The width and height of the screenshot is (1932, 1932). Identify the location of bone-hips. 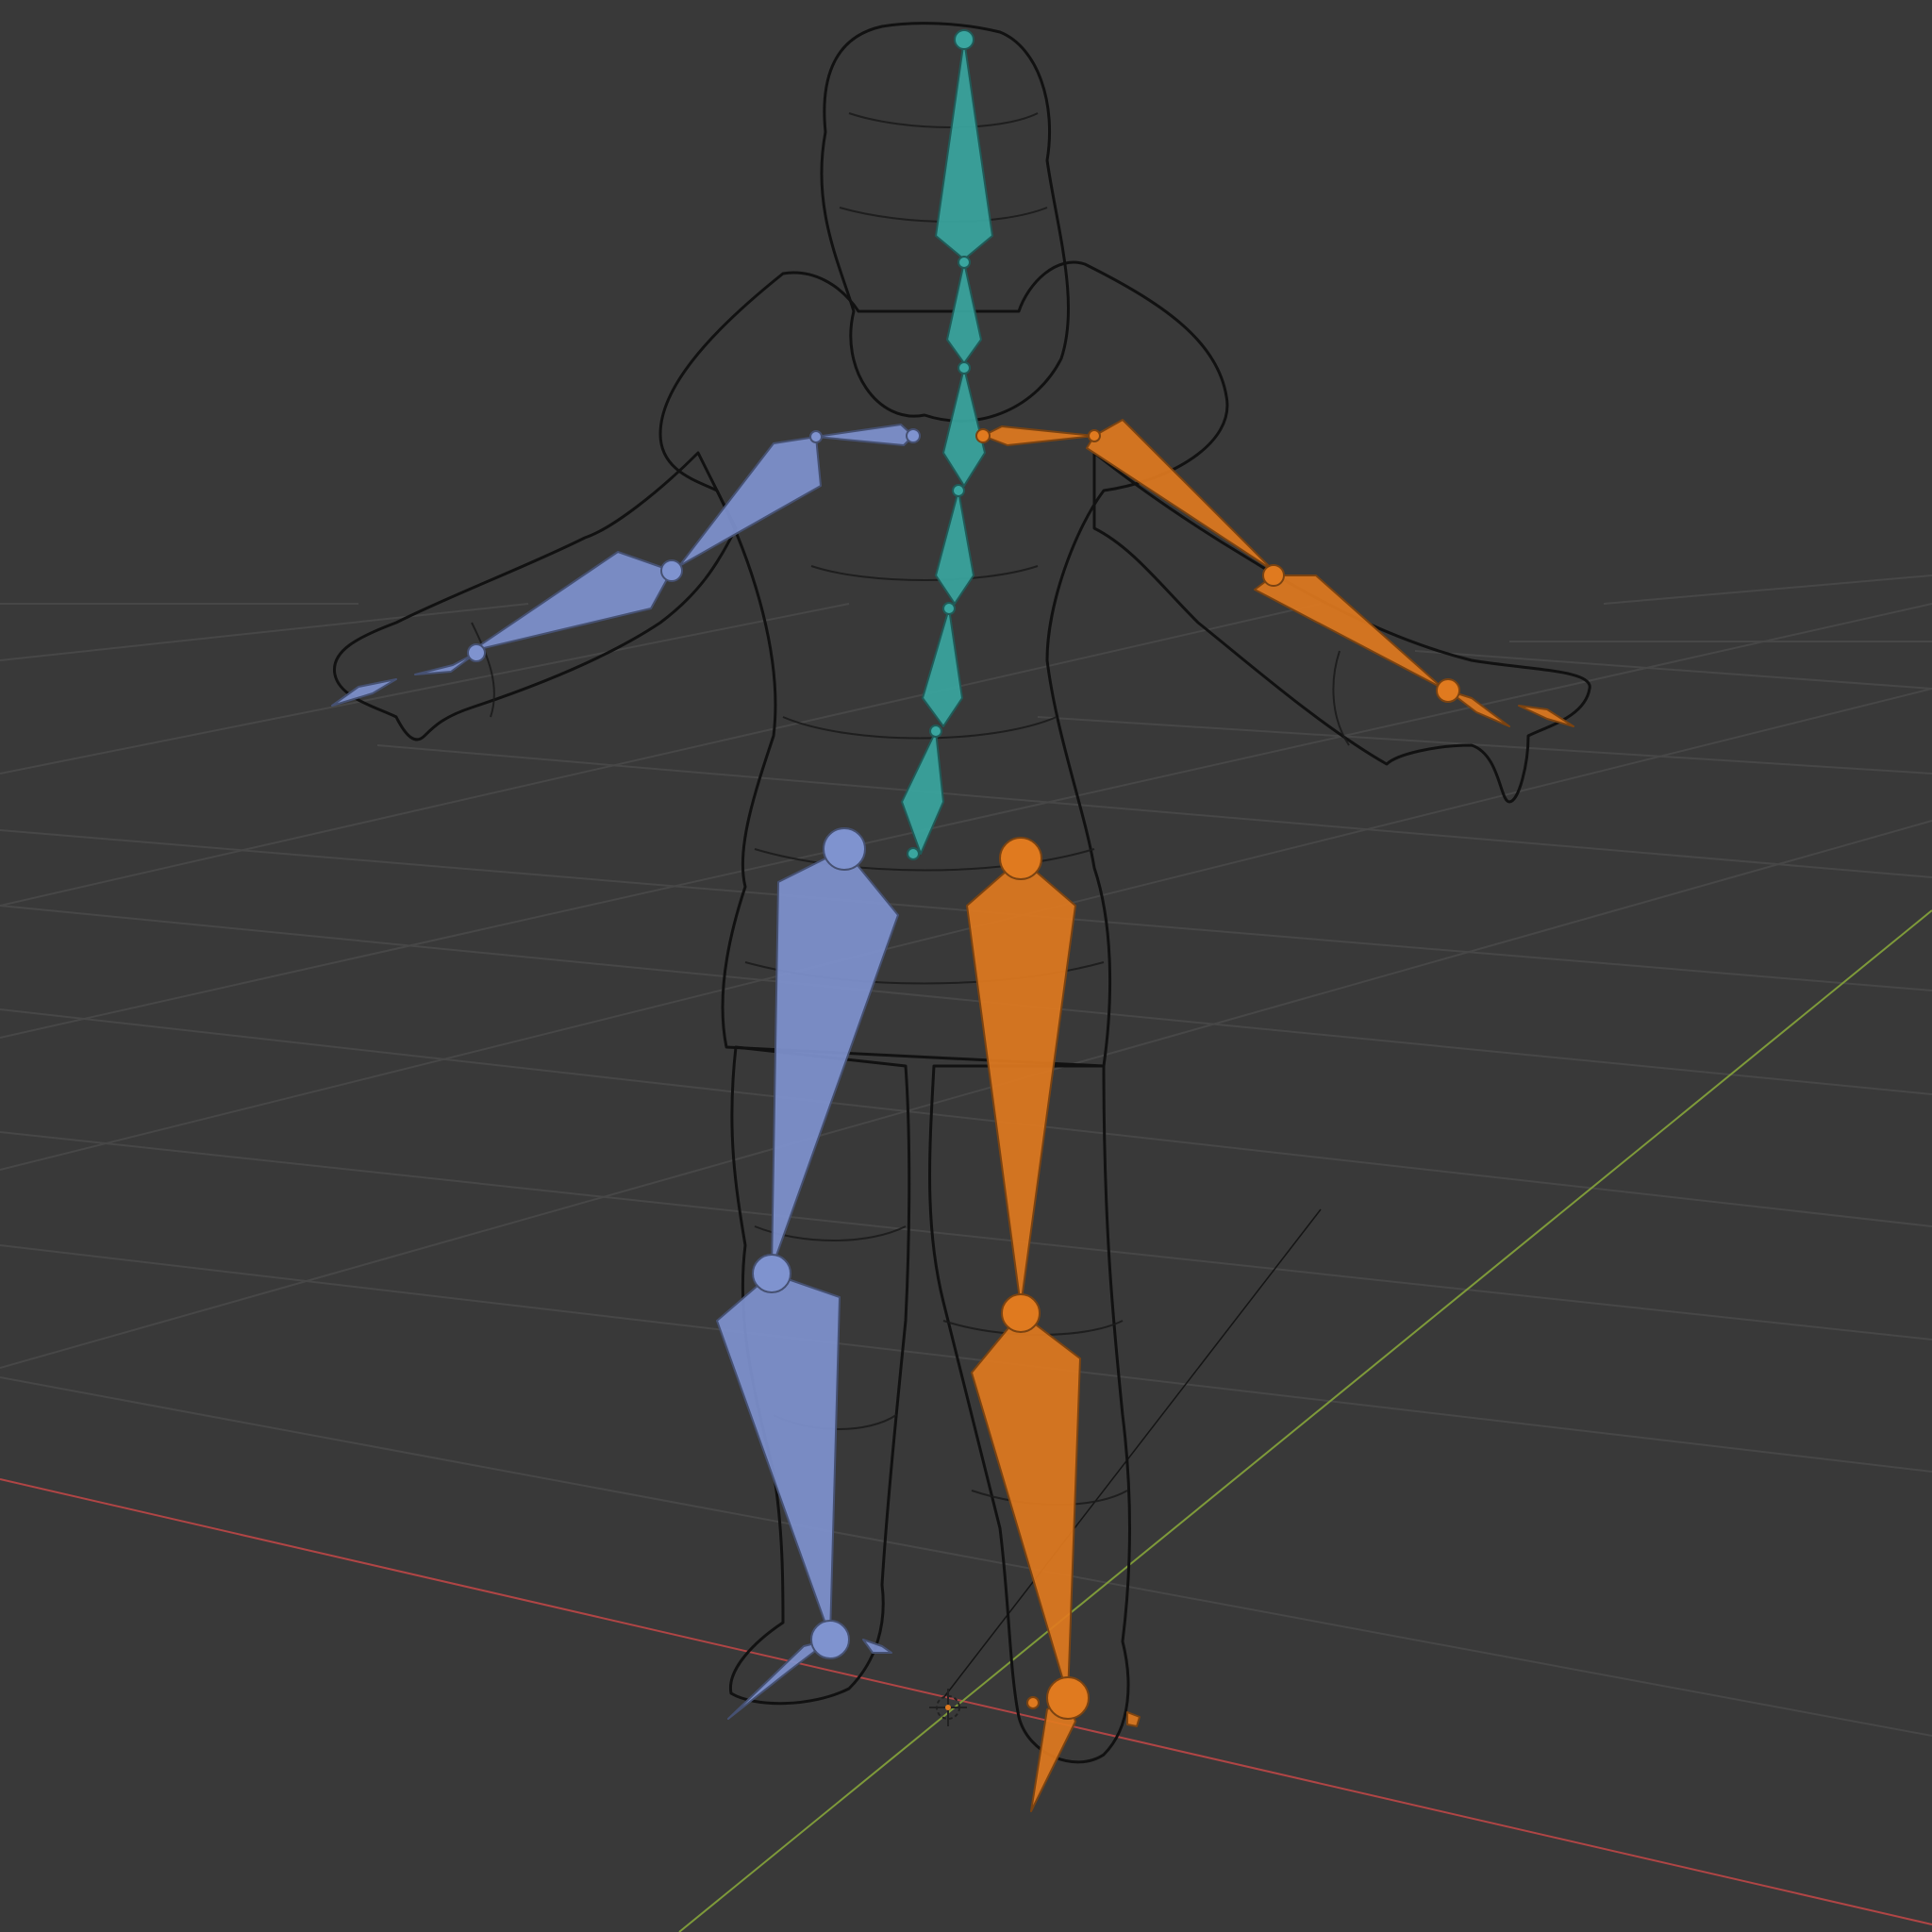
(922, 792).